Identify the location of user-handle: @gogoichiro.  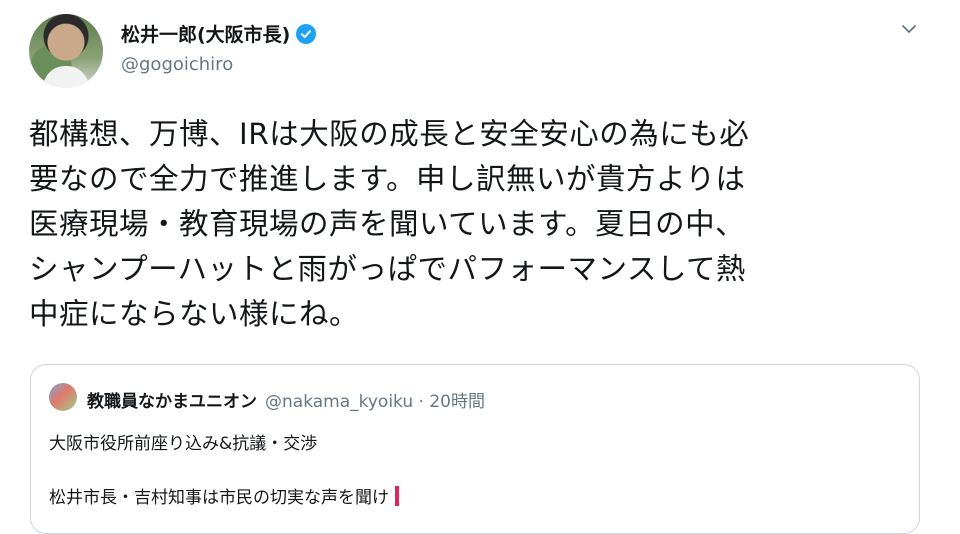
(177, 64).